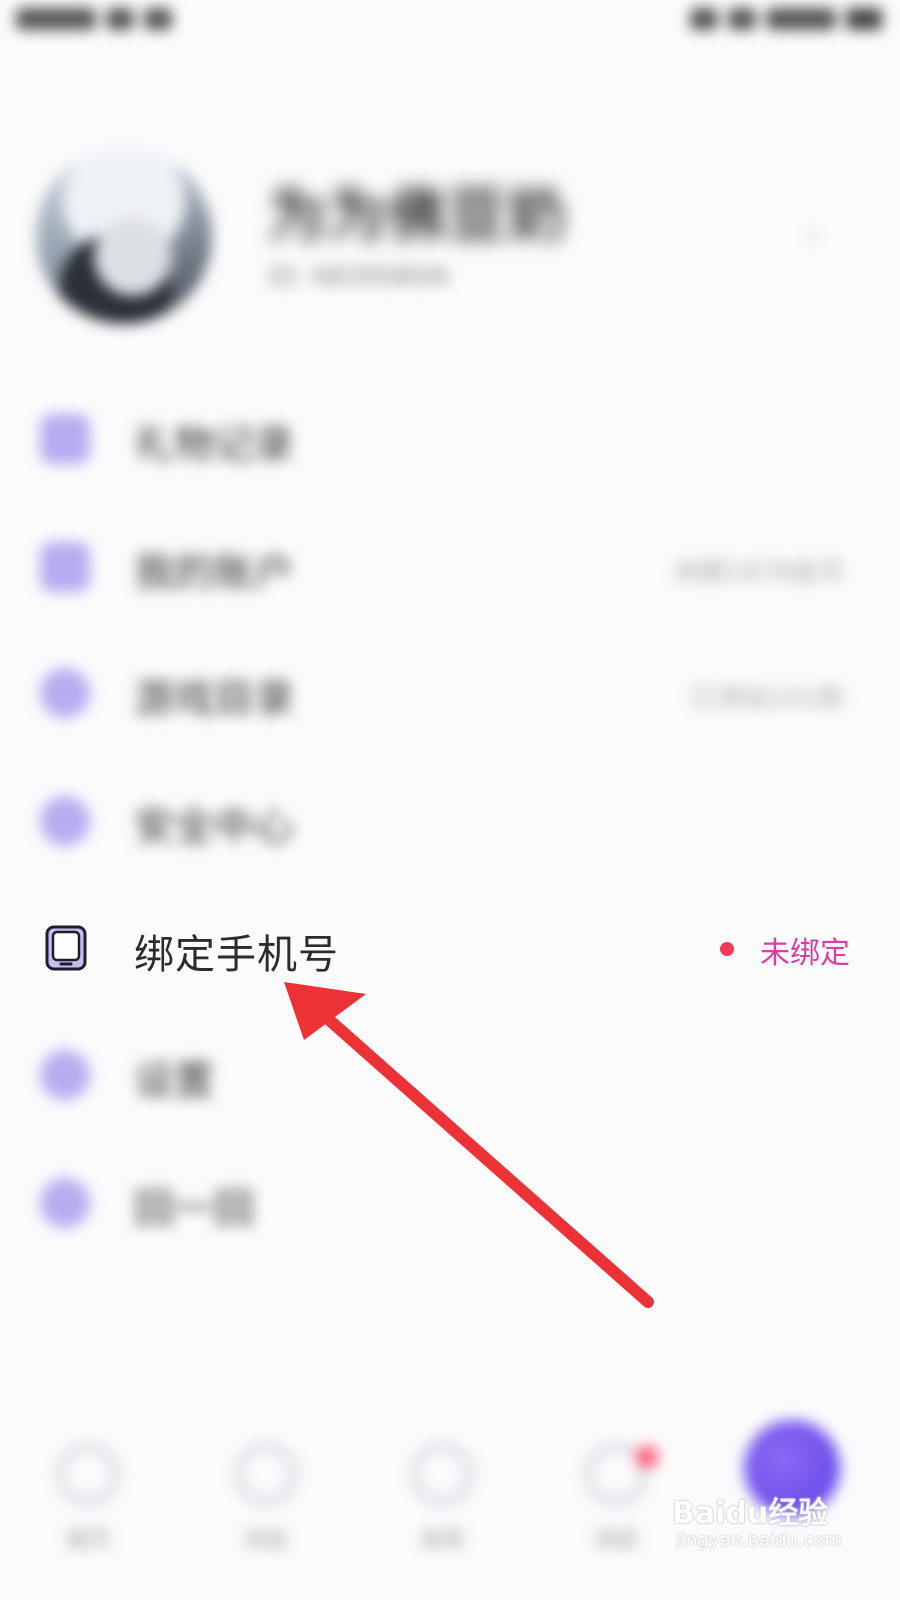 The width and height of the screenshot is (900, 1600). Describe the element at coordinates (727, 949) in the screenshot. I see `status-dot` at that location.